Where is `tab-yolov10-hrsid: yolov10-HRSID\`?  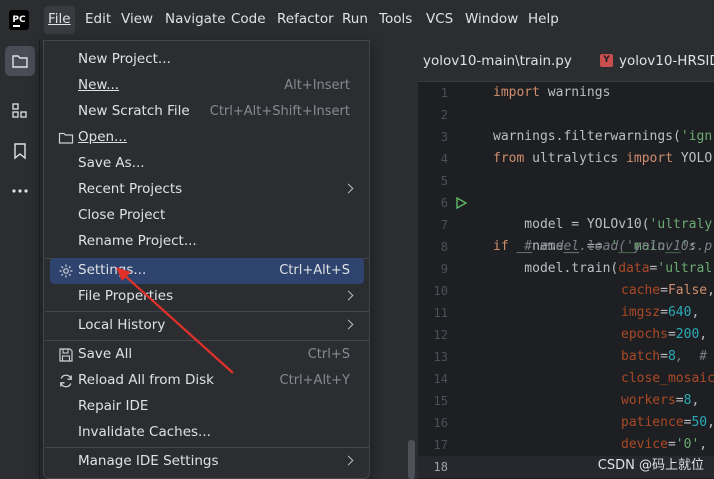 tab-yolov10-hrsid: yolov10-HRSID\ is located at coordinates (666, 61).